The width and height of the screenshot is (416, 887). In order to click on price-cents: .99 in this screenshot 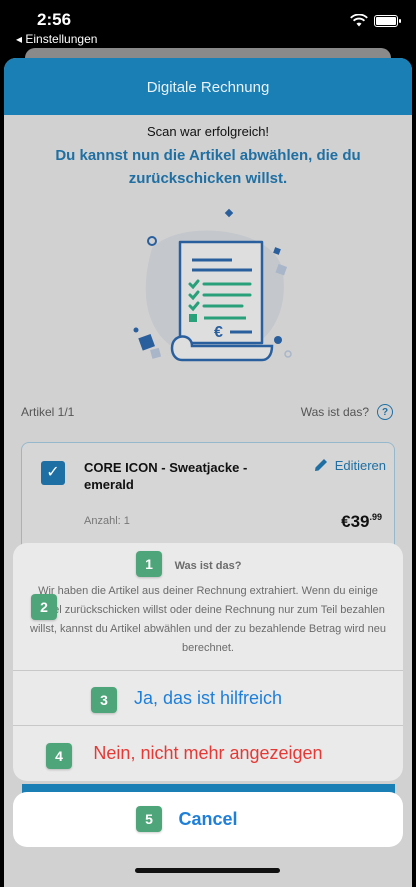, I will do `click(375, 517)`.